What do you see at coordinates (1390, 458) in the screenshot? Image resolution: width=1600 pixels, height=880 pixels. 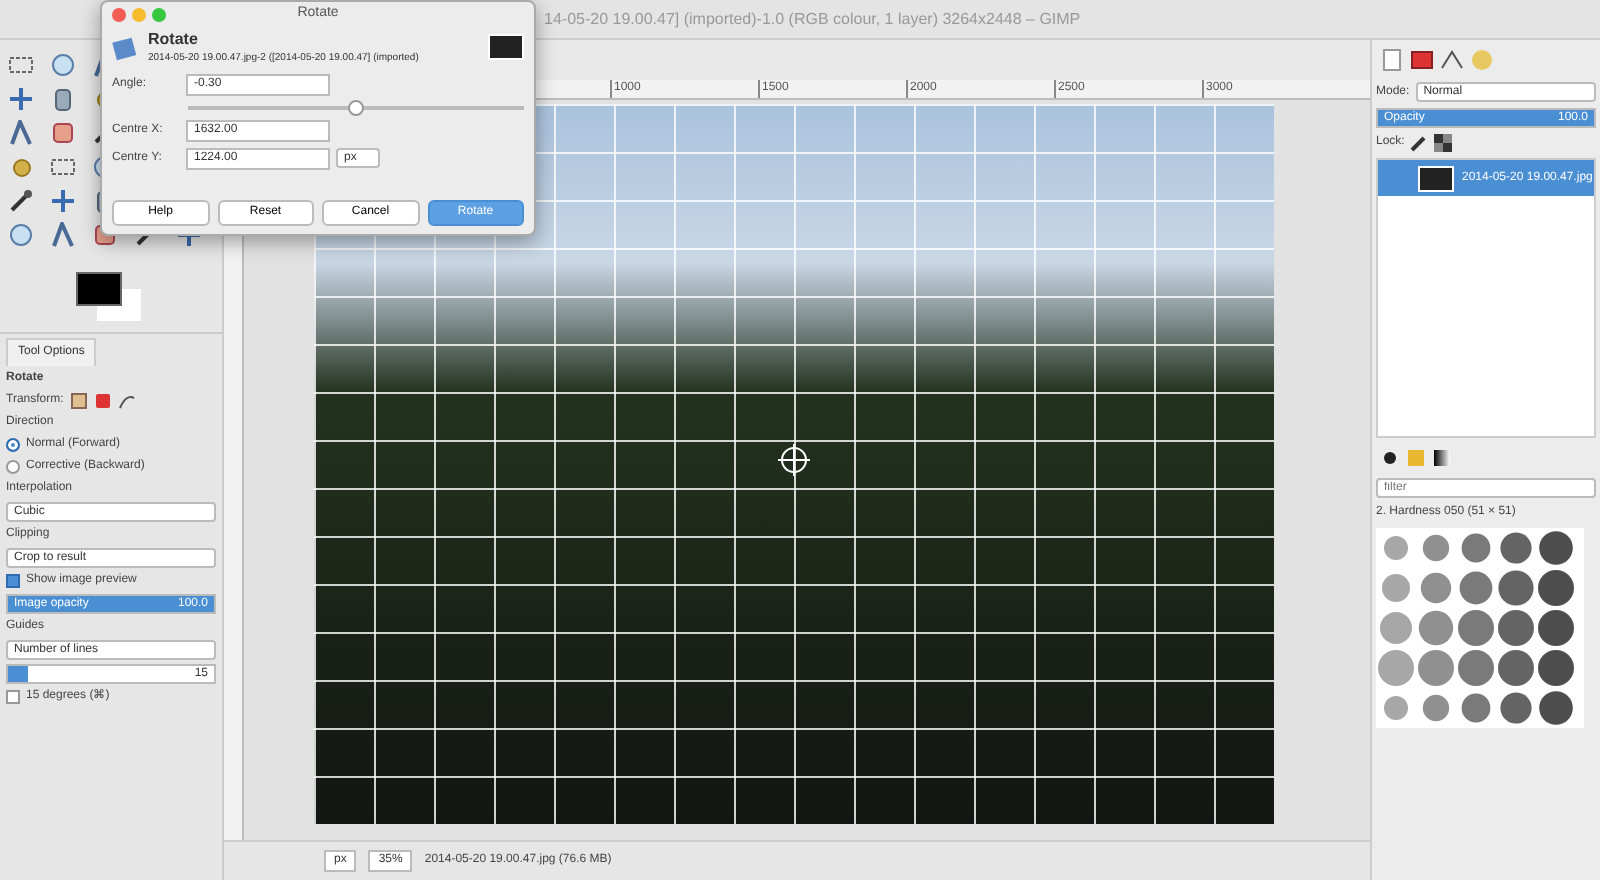 I see `brush-dot-icon` at bounding box center [1390, 458].